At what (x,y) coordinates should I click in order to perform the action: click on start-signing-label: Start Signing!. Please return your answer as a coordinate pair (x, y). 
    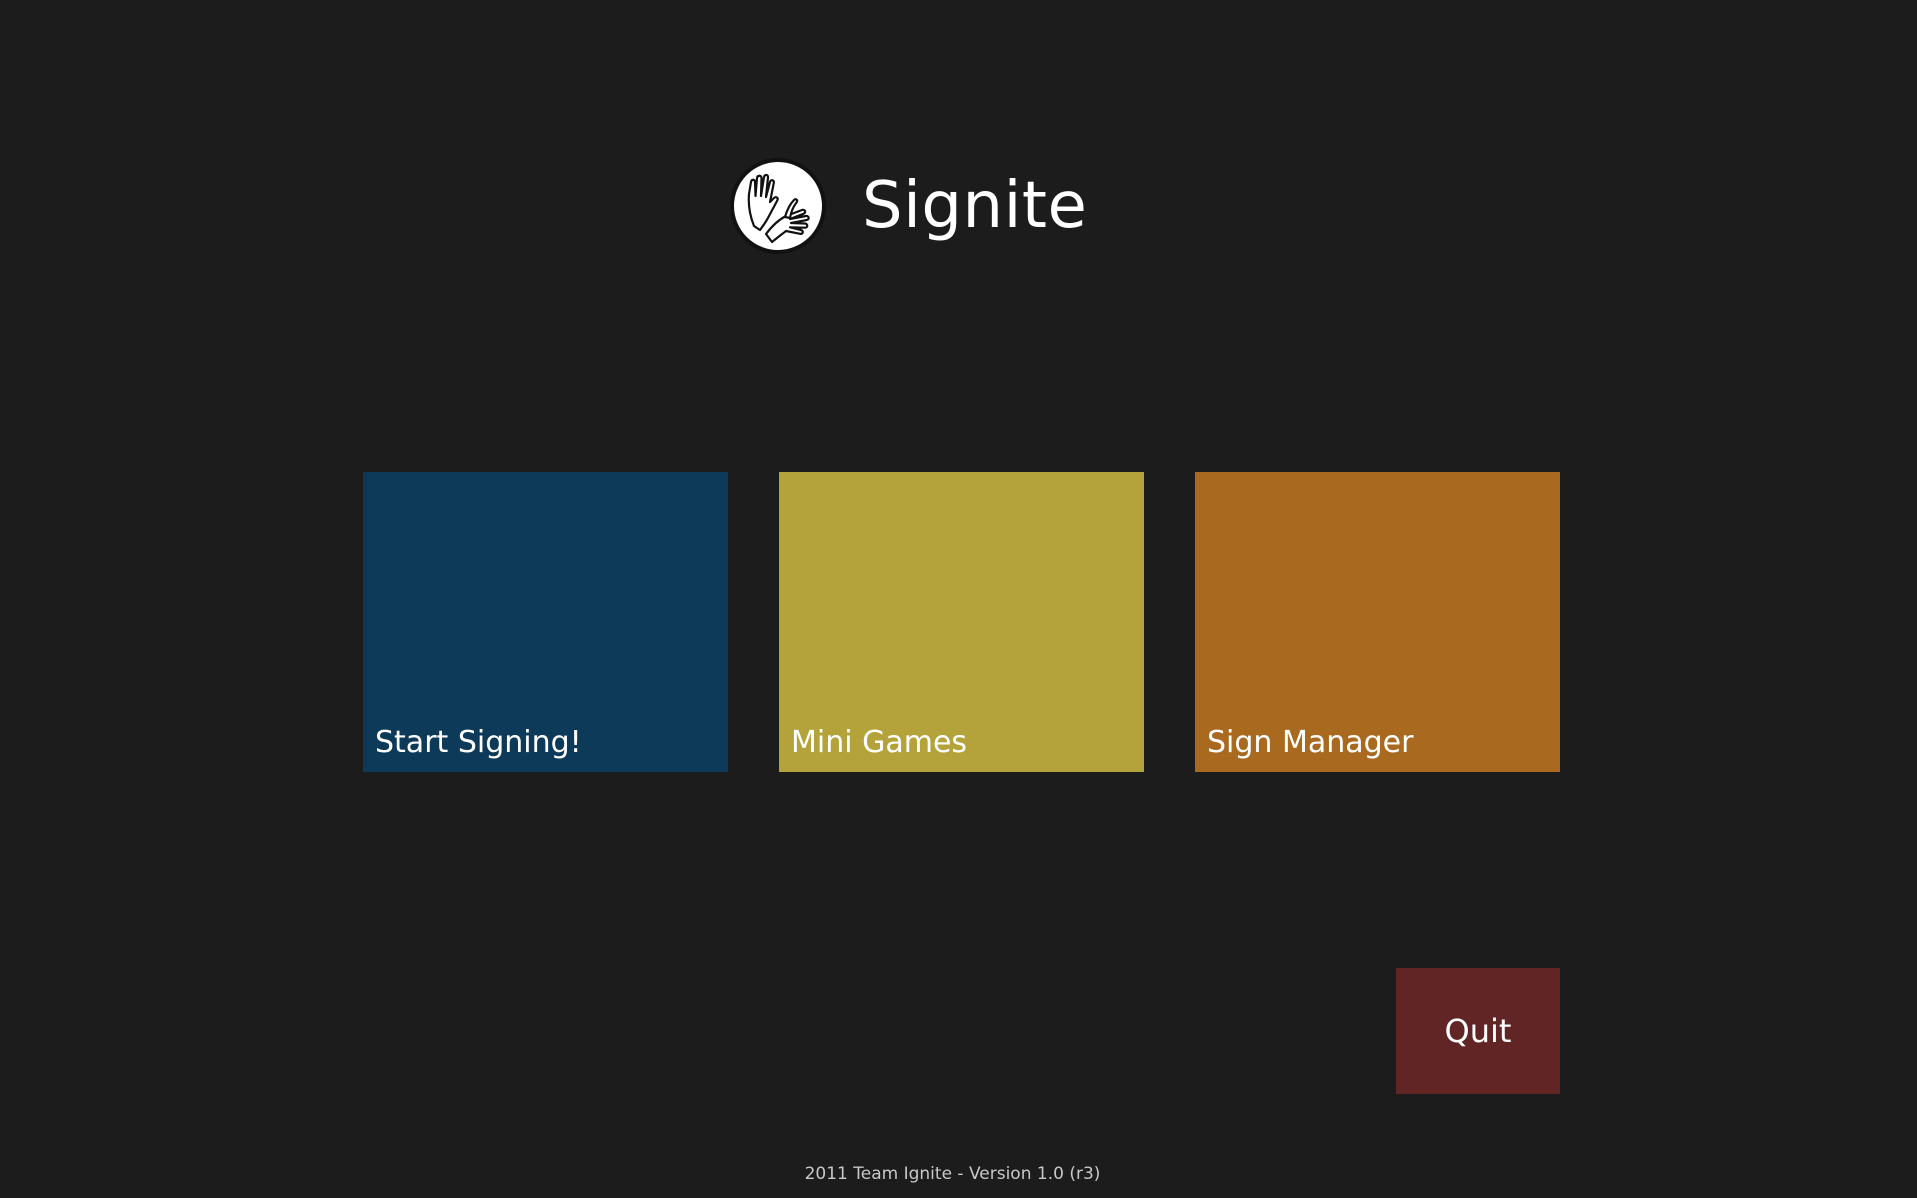
    Looking at the image, I should click on (478, 742).